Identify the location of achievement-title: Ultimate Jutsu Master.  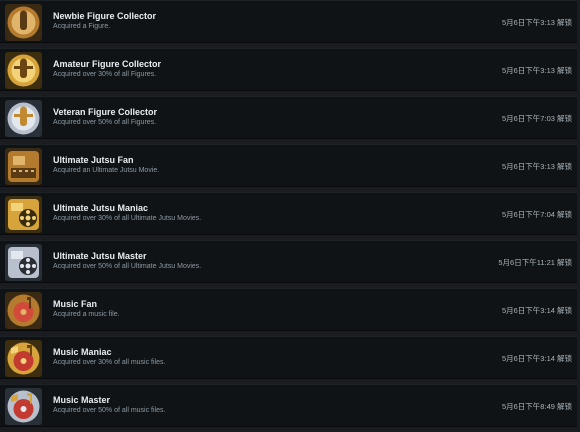
(100, 256).